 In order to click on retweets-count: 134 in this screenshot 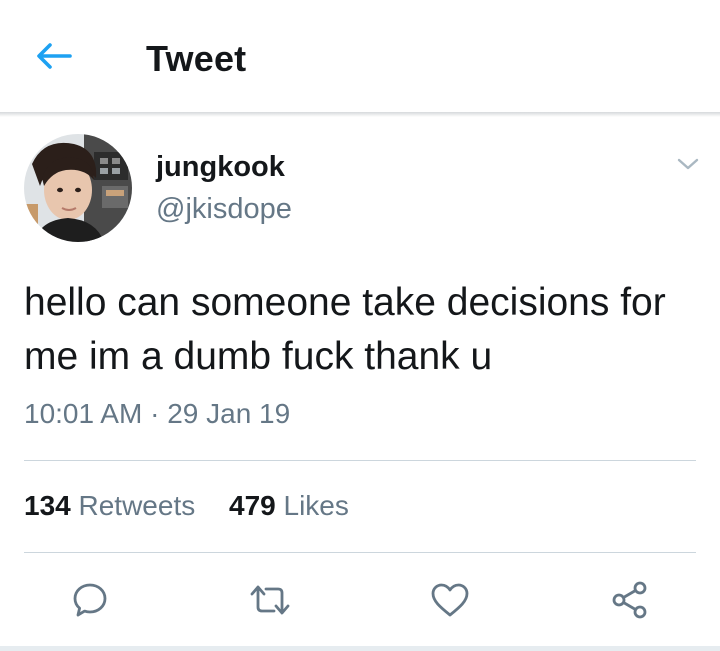, I will do `click(47, 505)`.